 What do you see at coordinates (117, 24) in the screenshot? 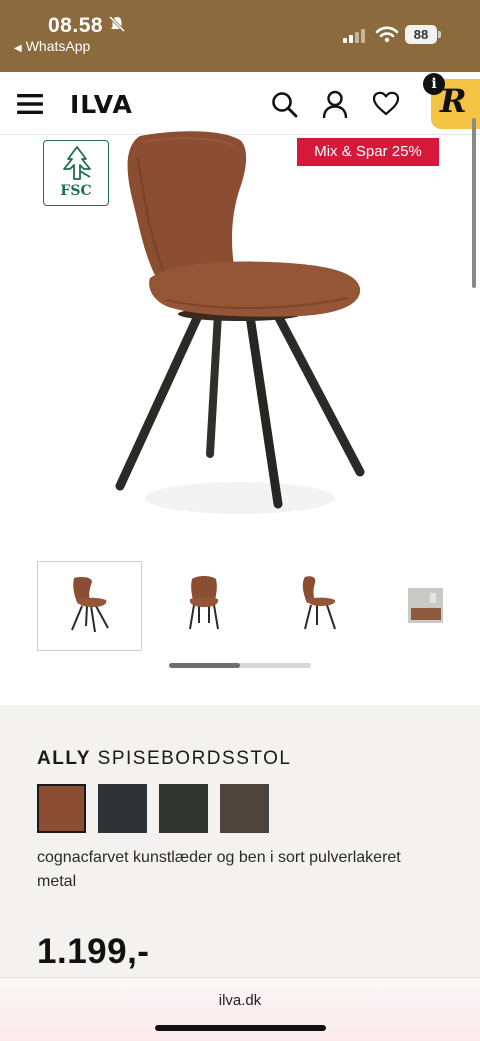
I see `silent-bell-icon` at bounding box center [117, 24].